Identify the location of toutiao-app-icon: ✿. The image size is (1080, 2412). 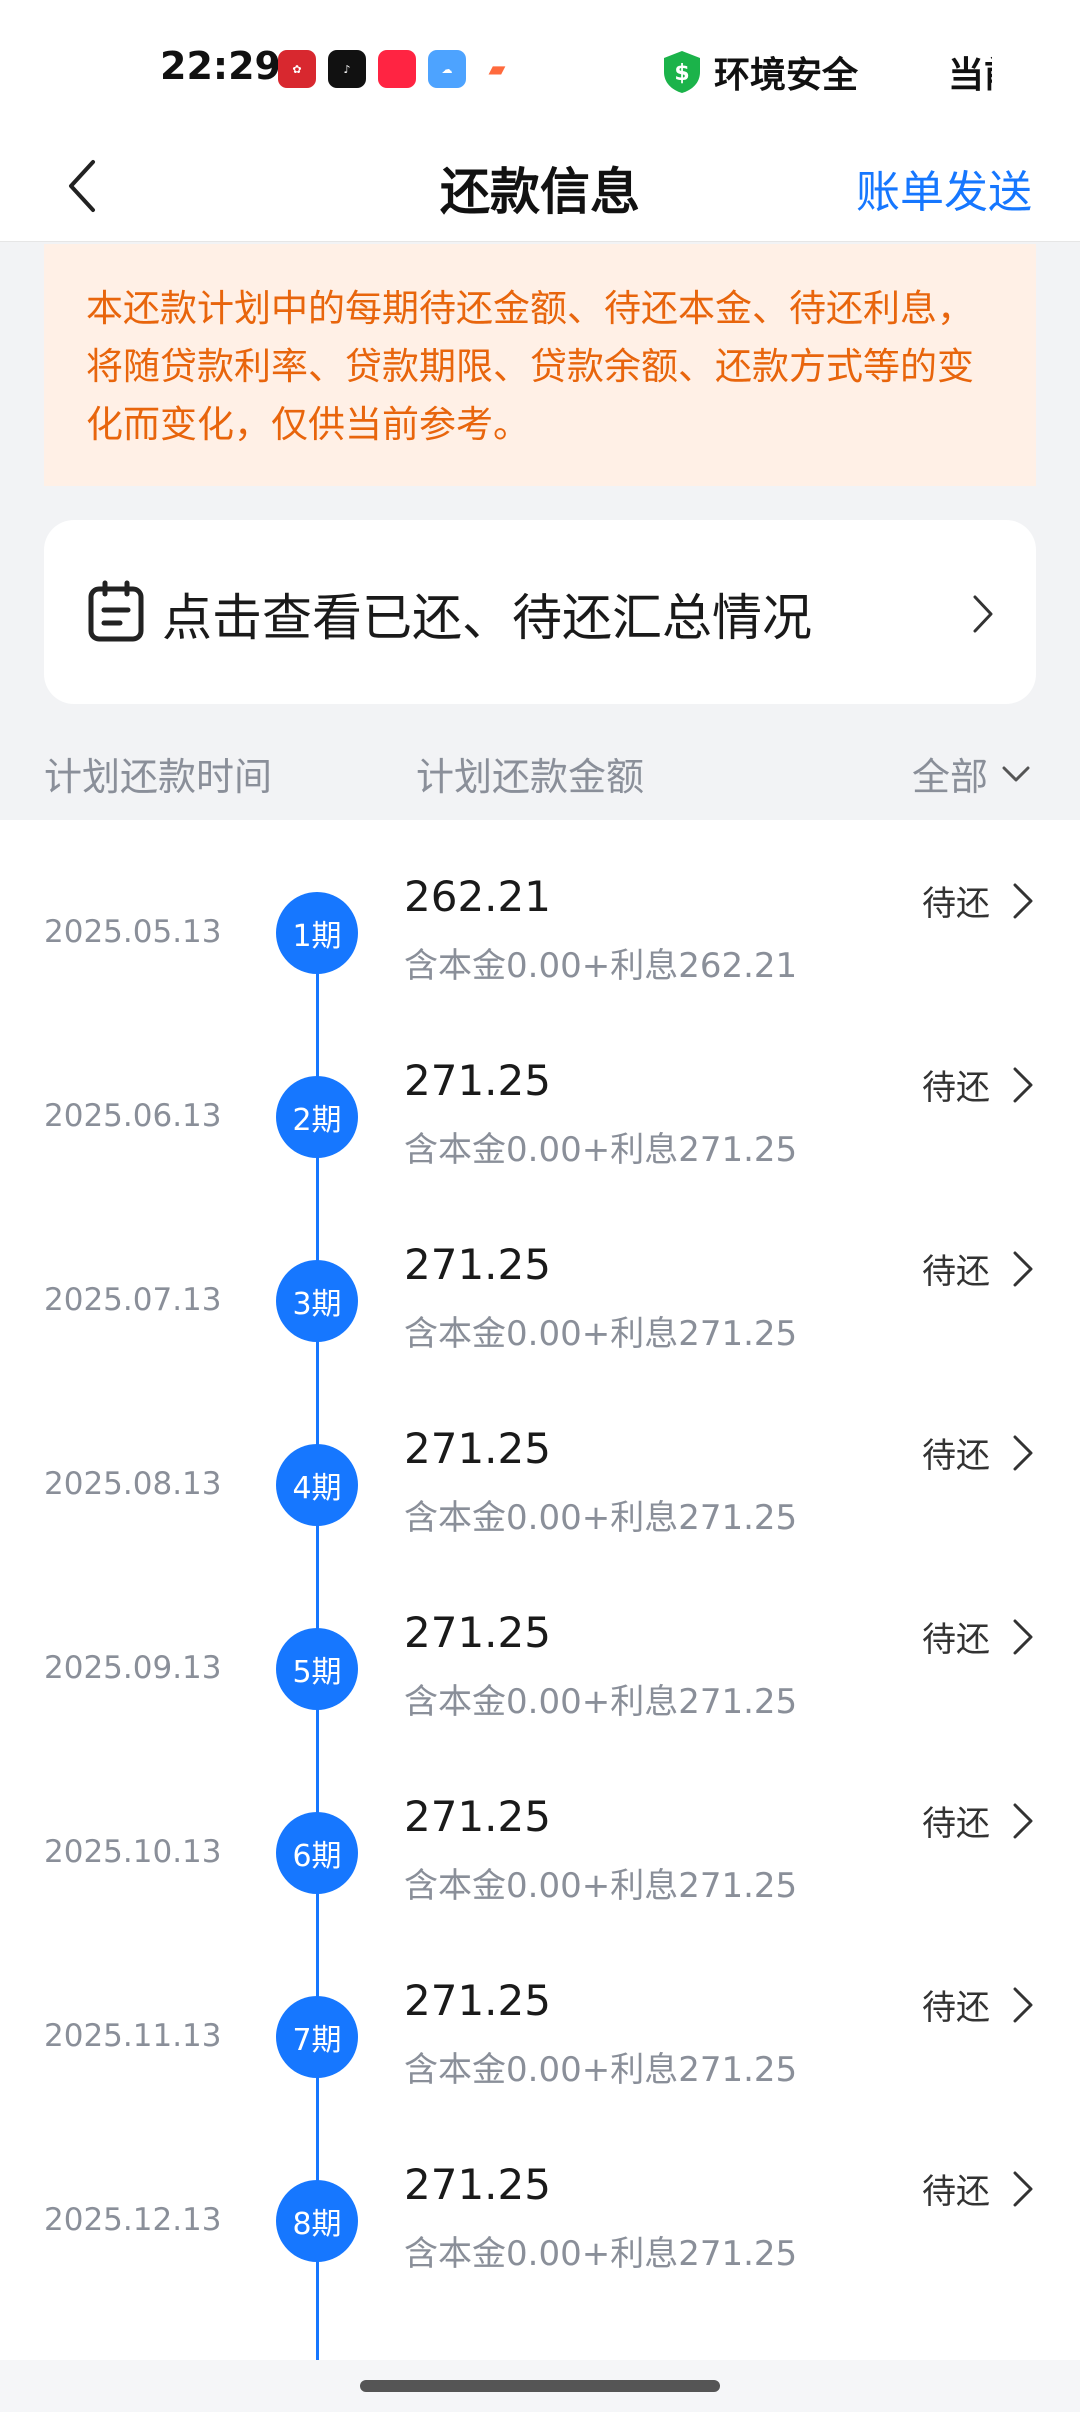
(297, 69).